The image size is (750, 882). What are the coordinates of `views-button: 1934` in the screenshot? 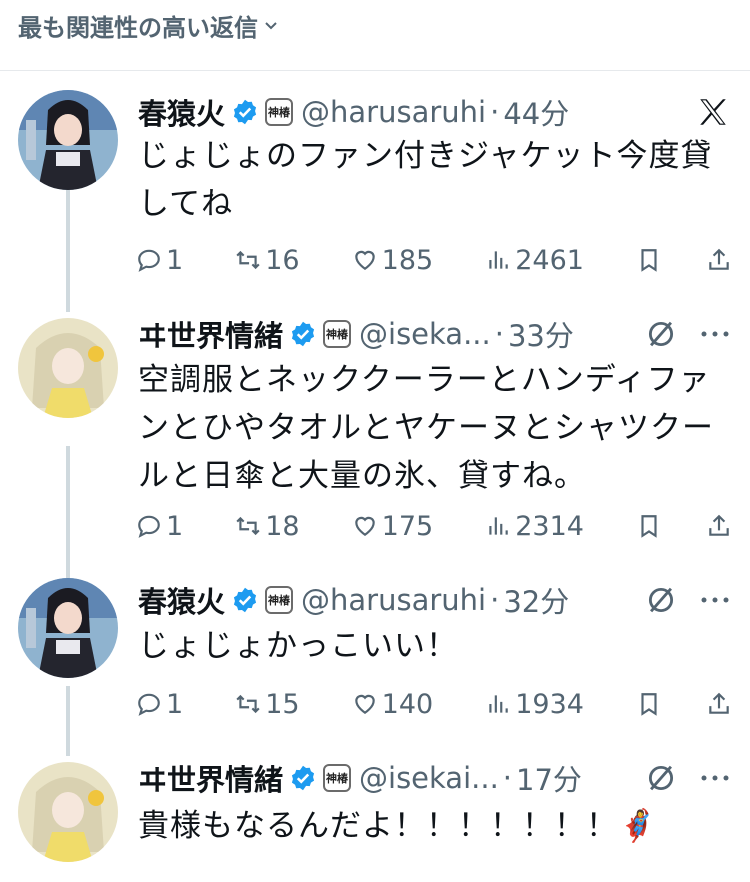 It's located at (534, 704).